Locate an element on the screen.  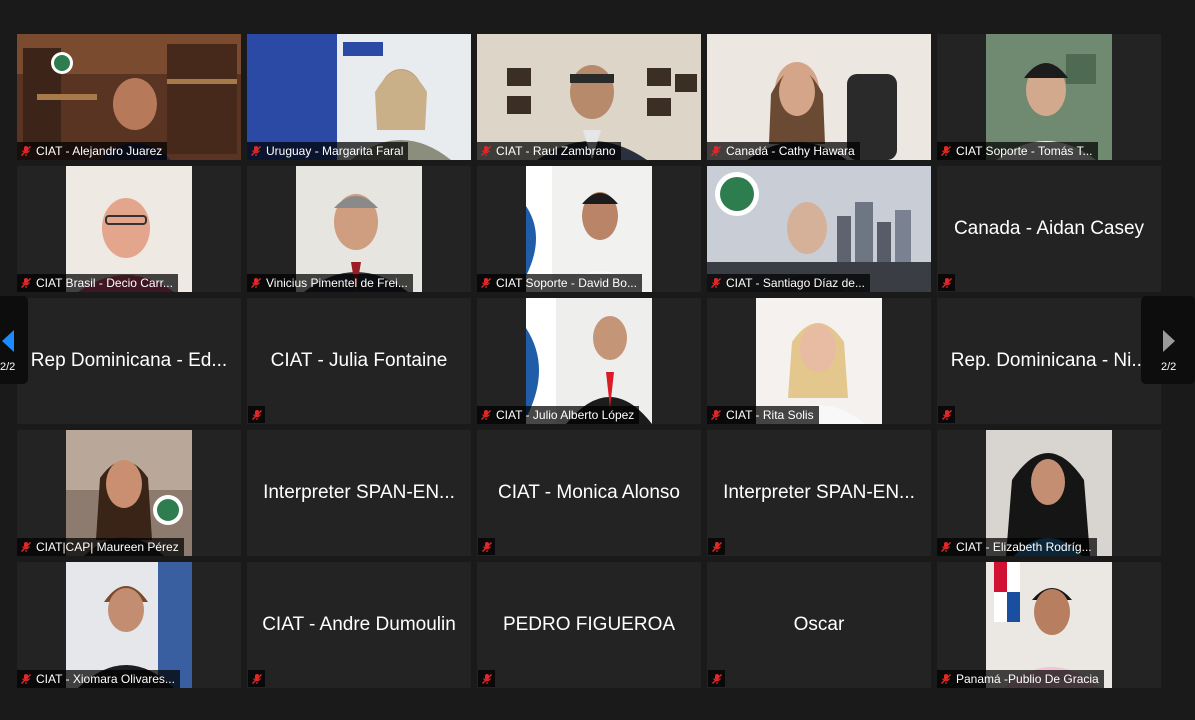
participant-tile: CIAT - Alejandro Juarez is located at coordinates (129, 97).